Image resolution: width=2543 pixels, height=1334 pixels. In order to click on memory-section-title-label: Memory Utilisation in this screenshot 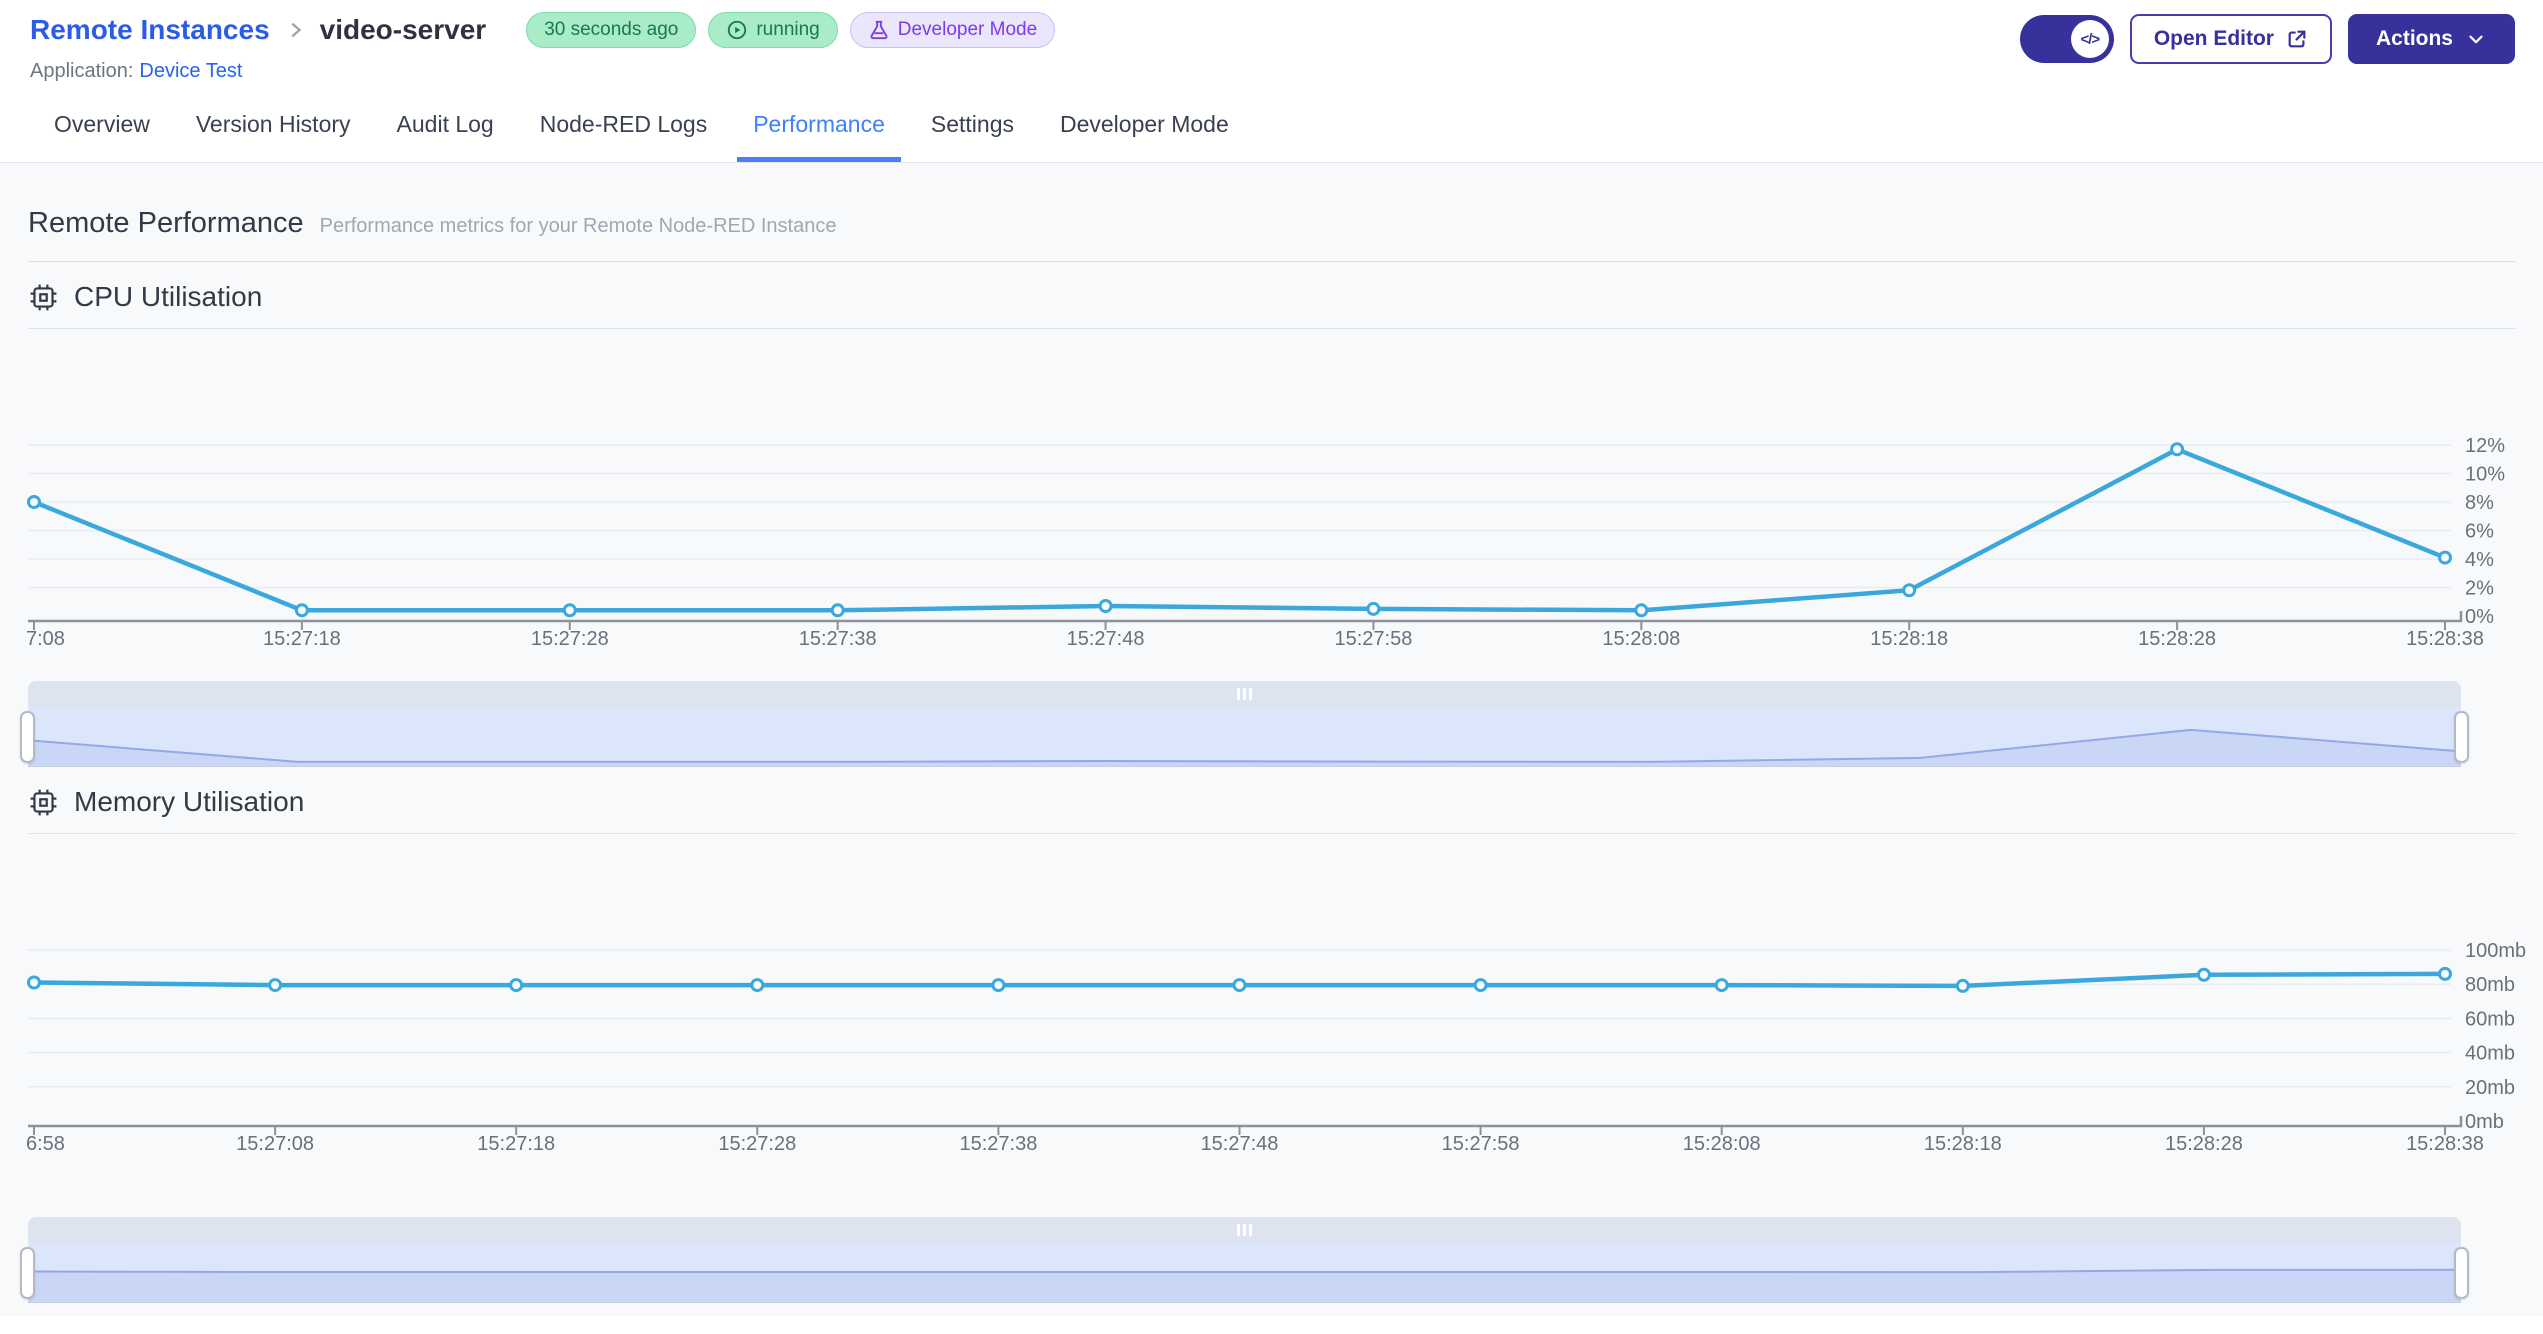, I will do `click(189, 801)`.